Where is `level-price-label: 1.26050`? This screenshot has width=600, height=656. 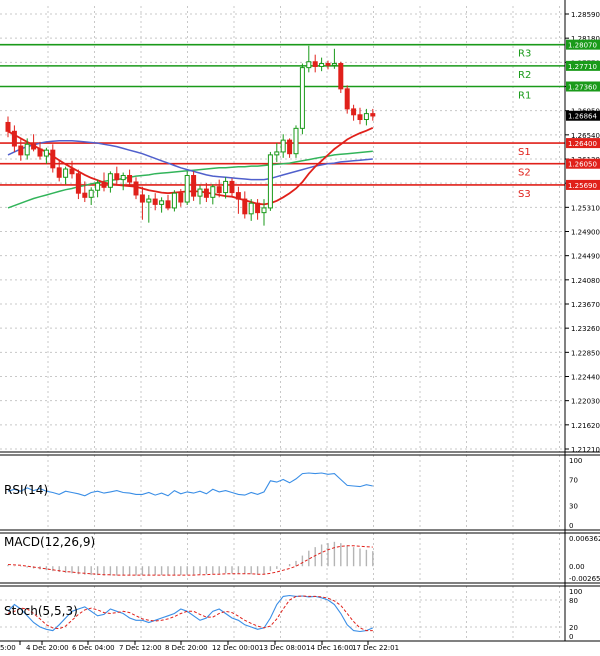
level-price-label: 1.26050 is located at coordinates (582, 165).